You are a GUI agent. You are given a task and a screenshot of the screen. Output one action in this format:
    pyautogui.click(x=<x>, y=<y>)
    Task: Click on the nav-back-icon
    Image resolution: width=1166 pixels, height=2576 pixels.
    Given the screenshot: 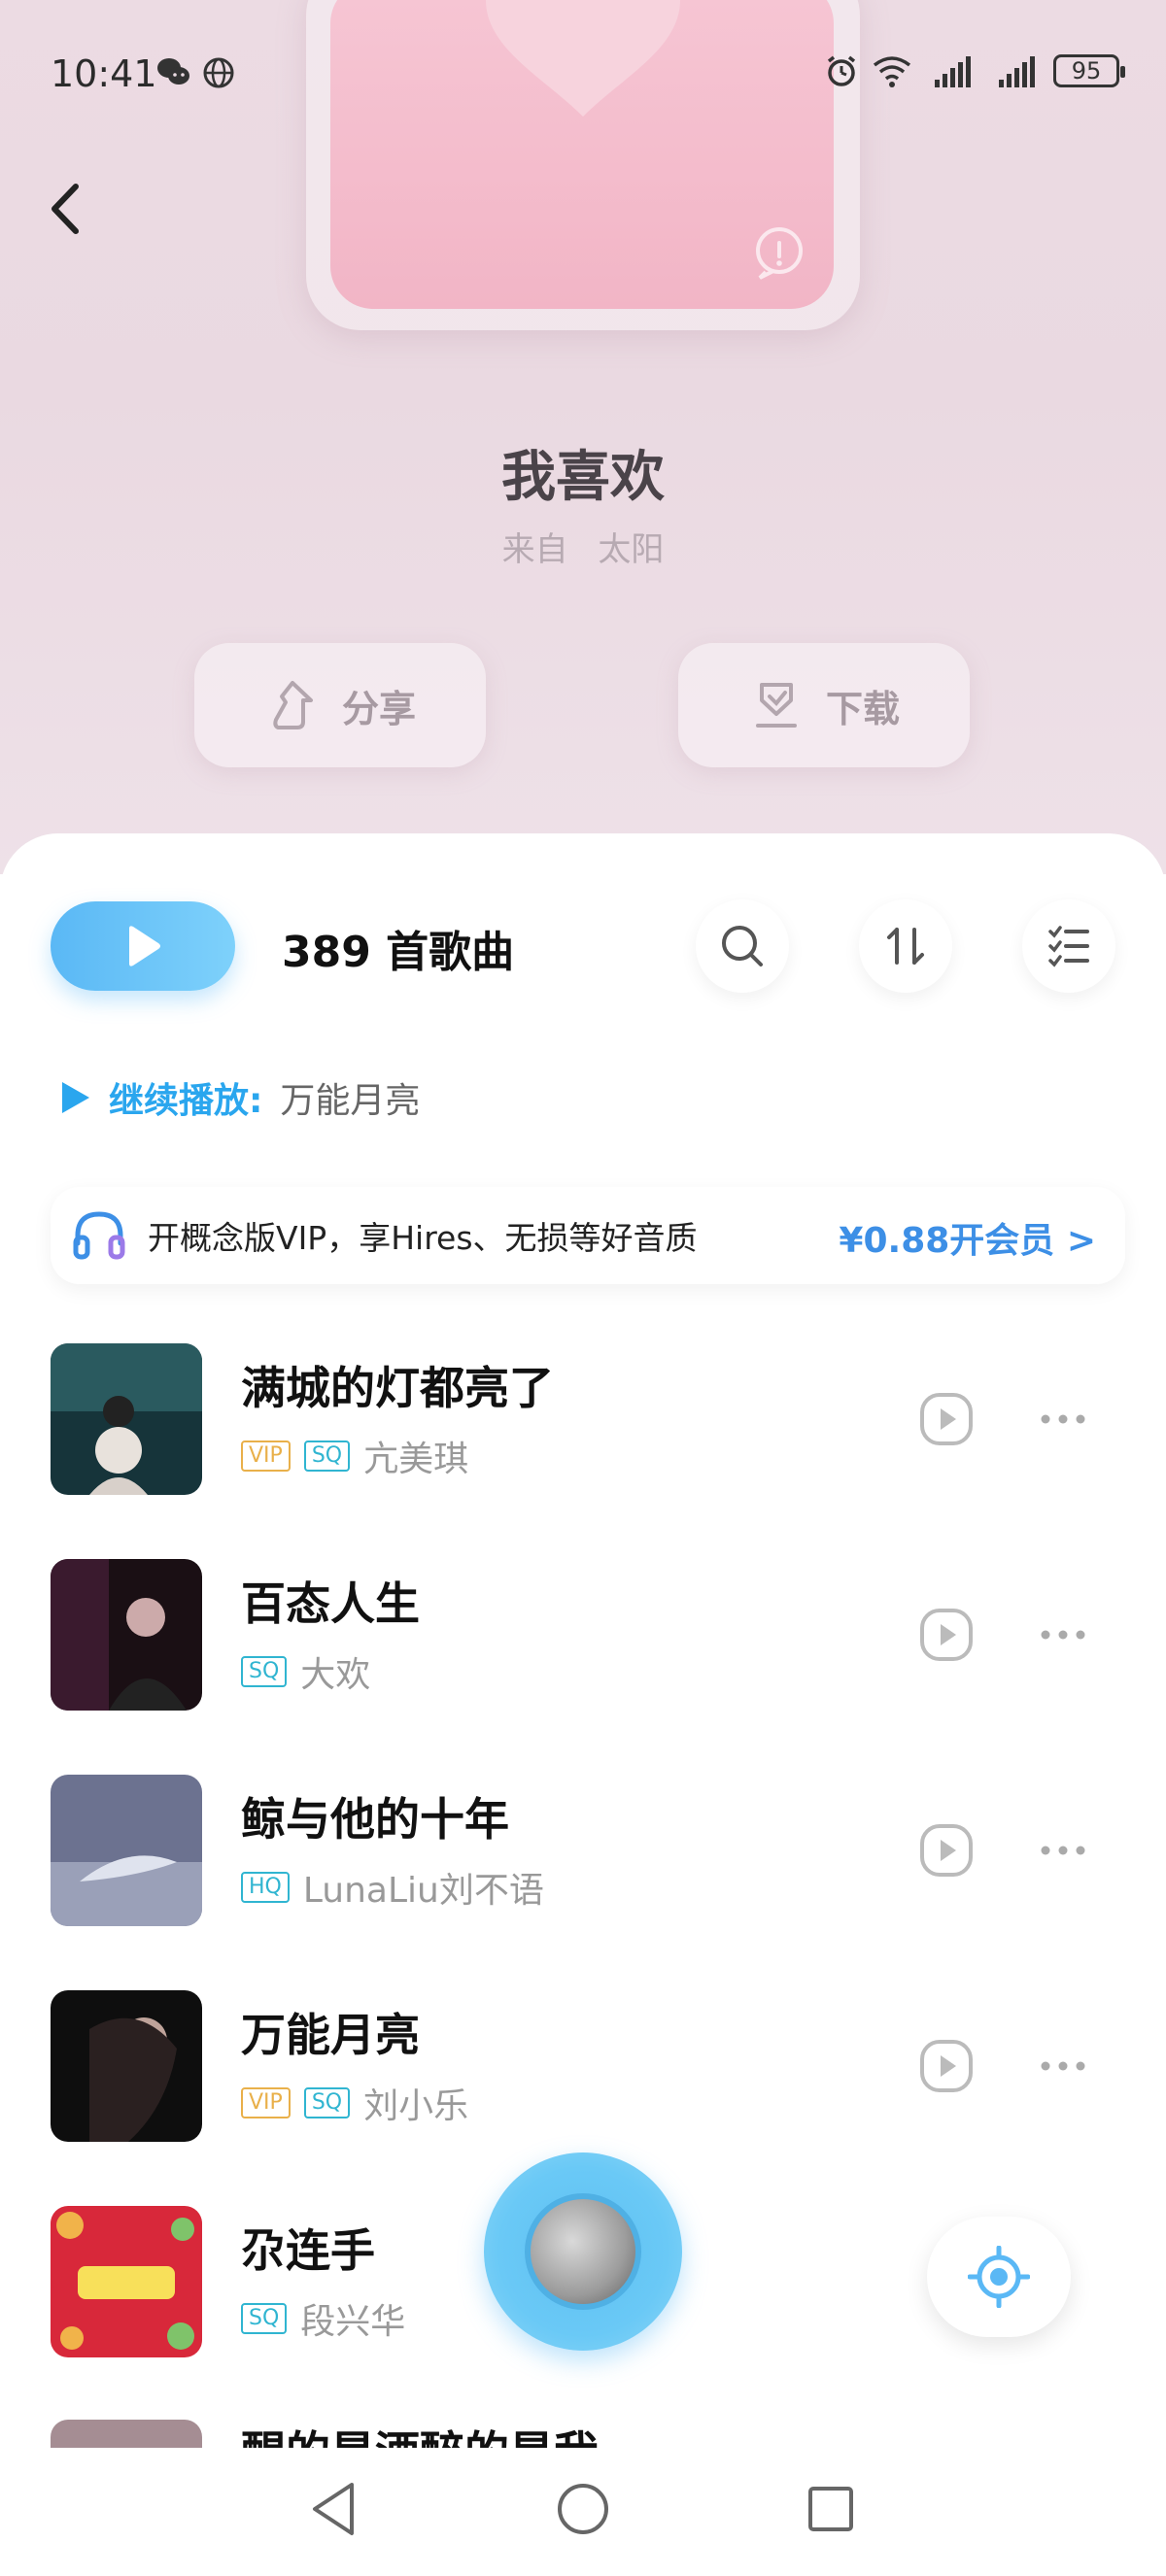 What is the action you would take?
    pyautogui.click(x=335, y=2509)
    